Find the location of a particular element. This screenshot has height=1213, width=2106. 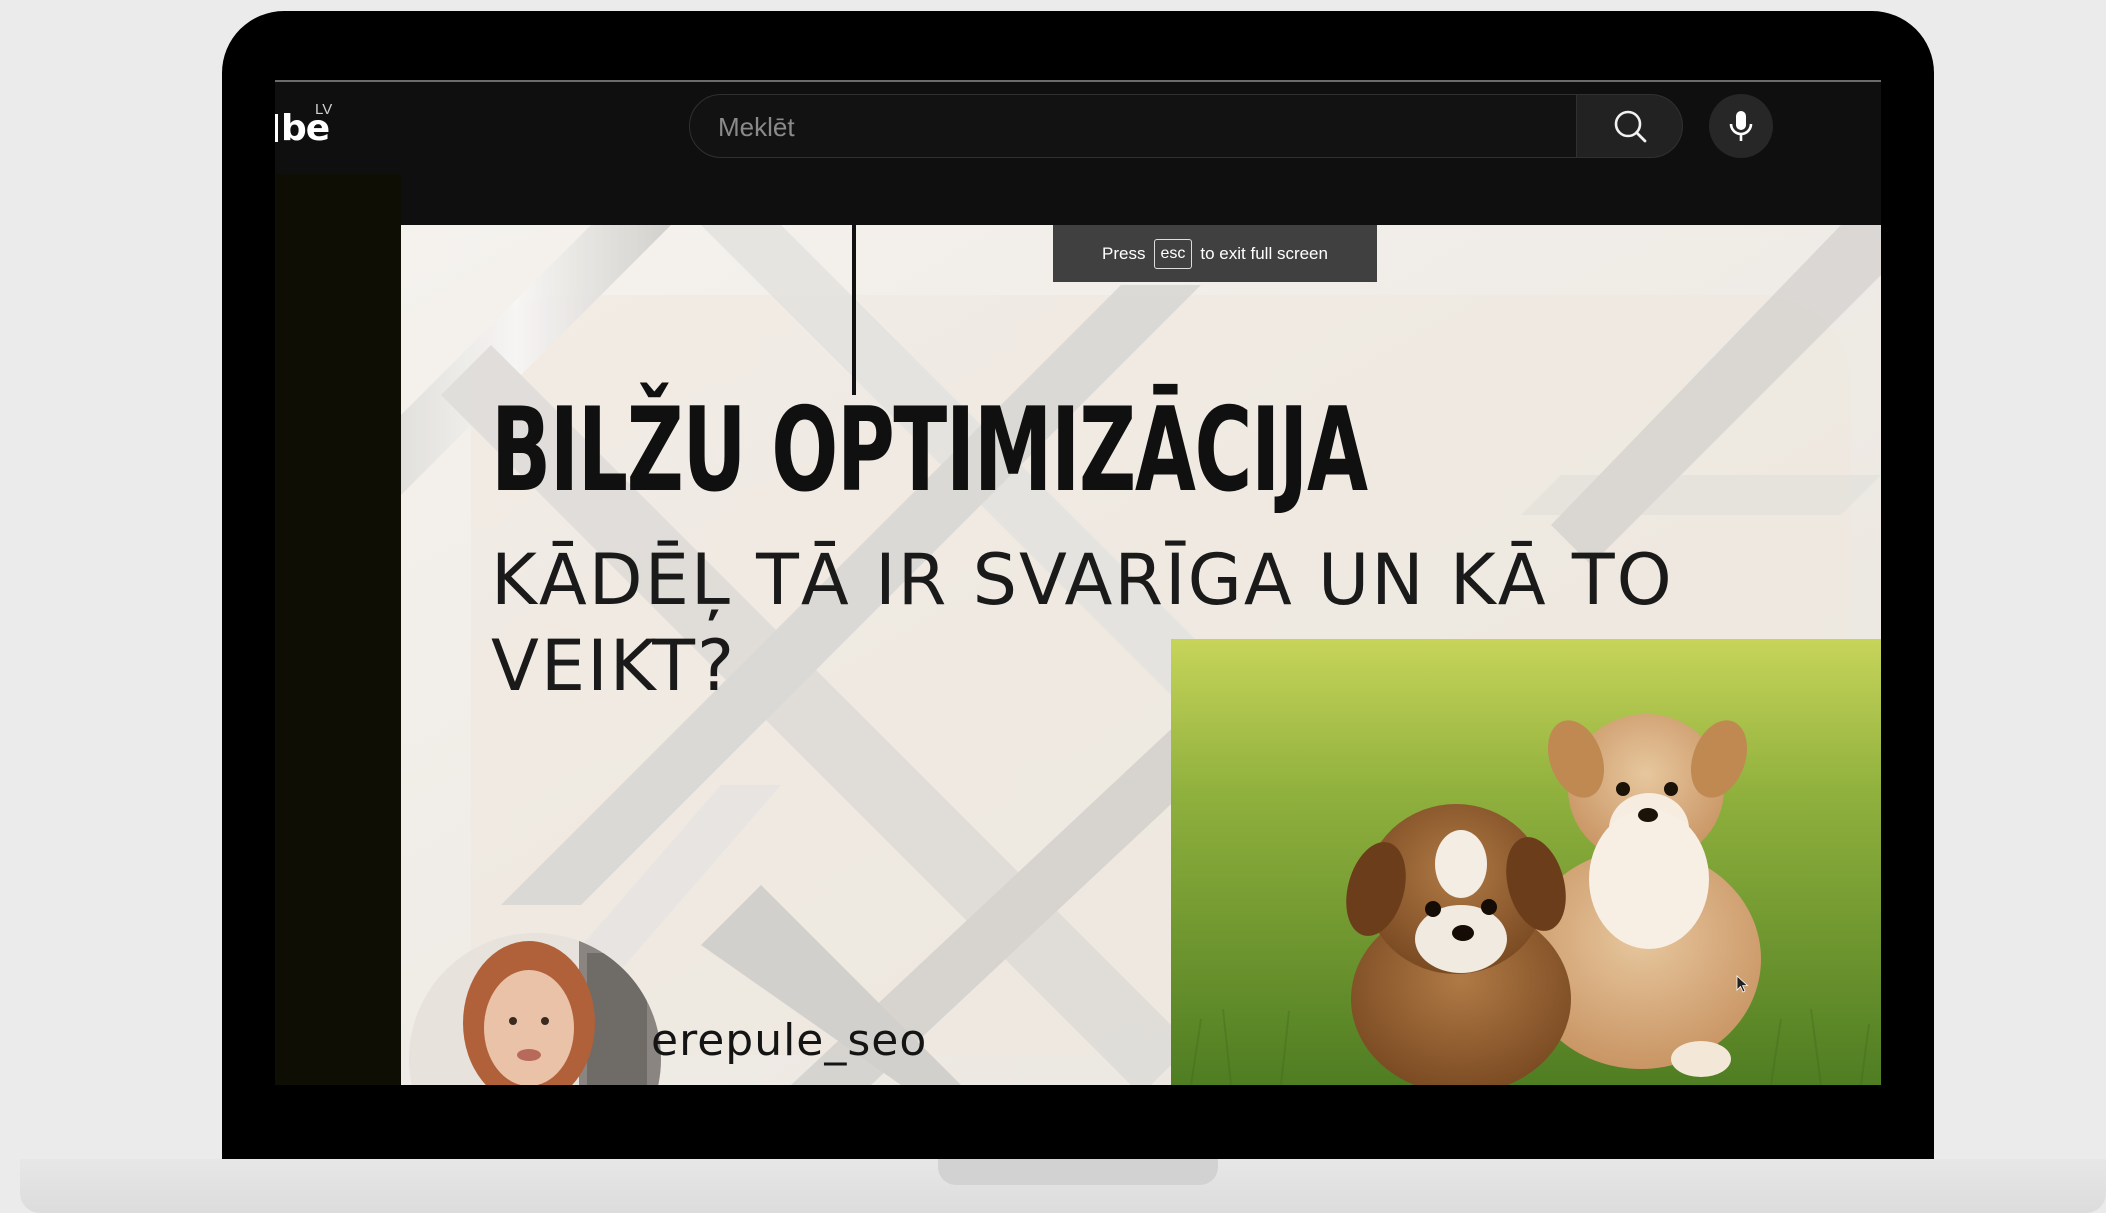

fullscreen-hint-after: to exit full screen is located at coordinates (1264, 253).